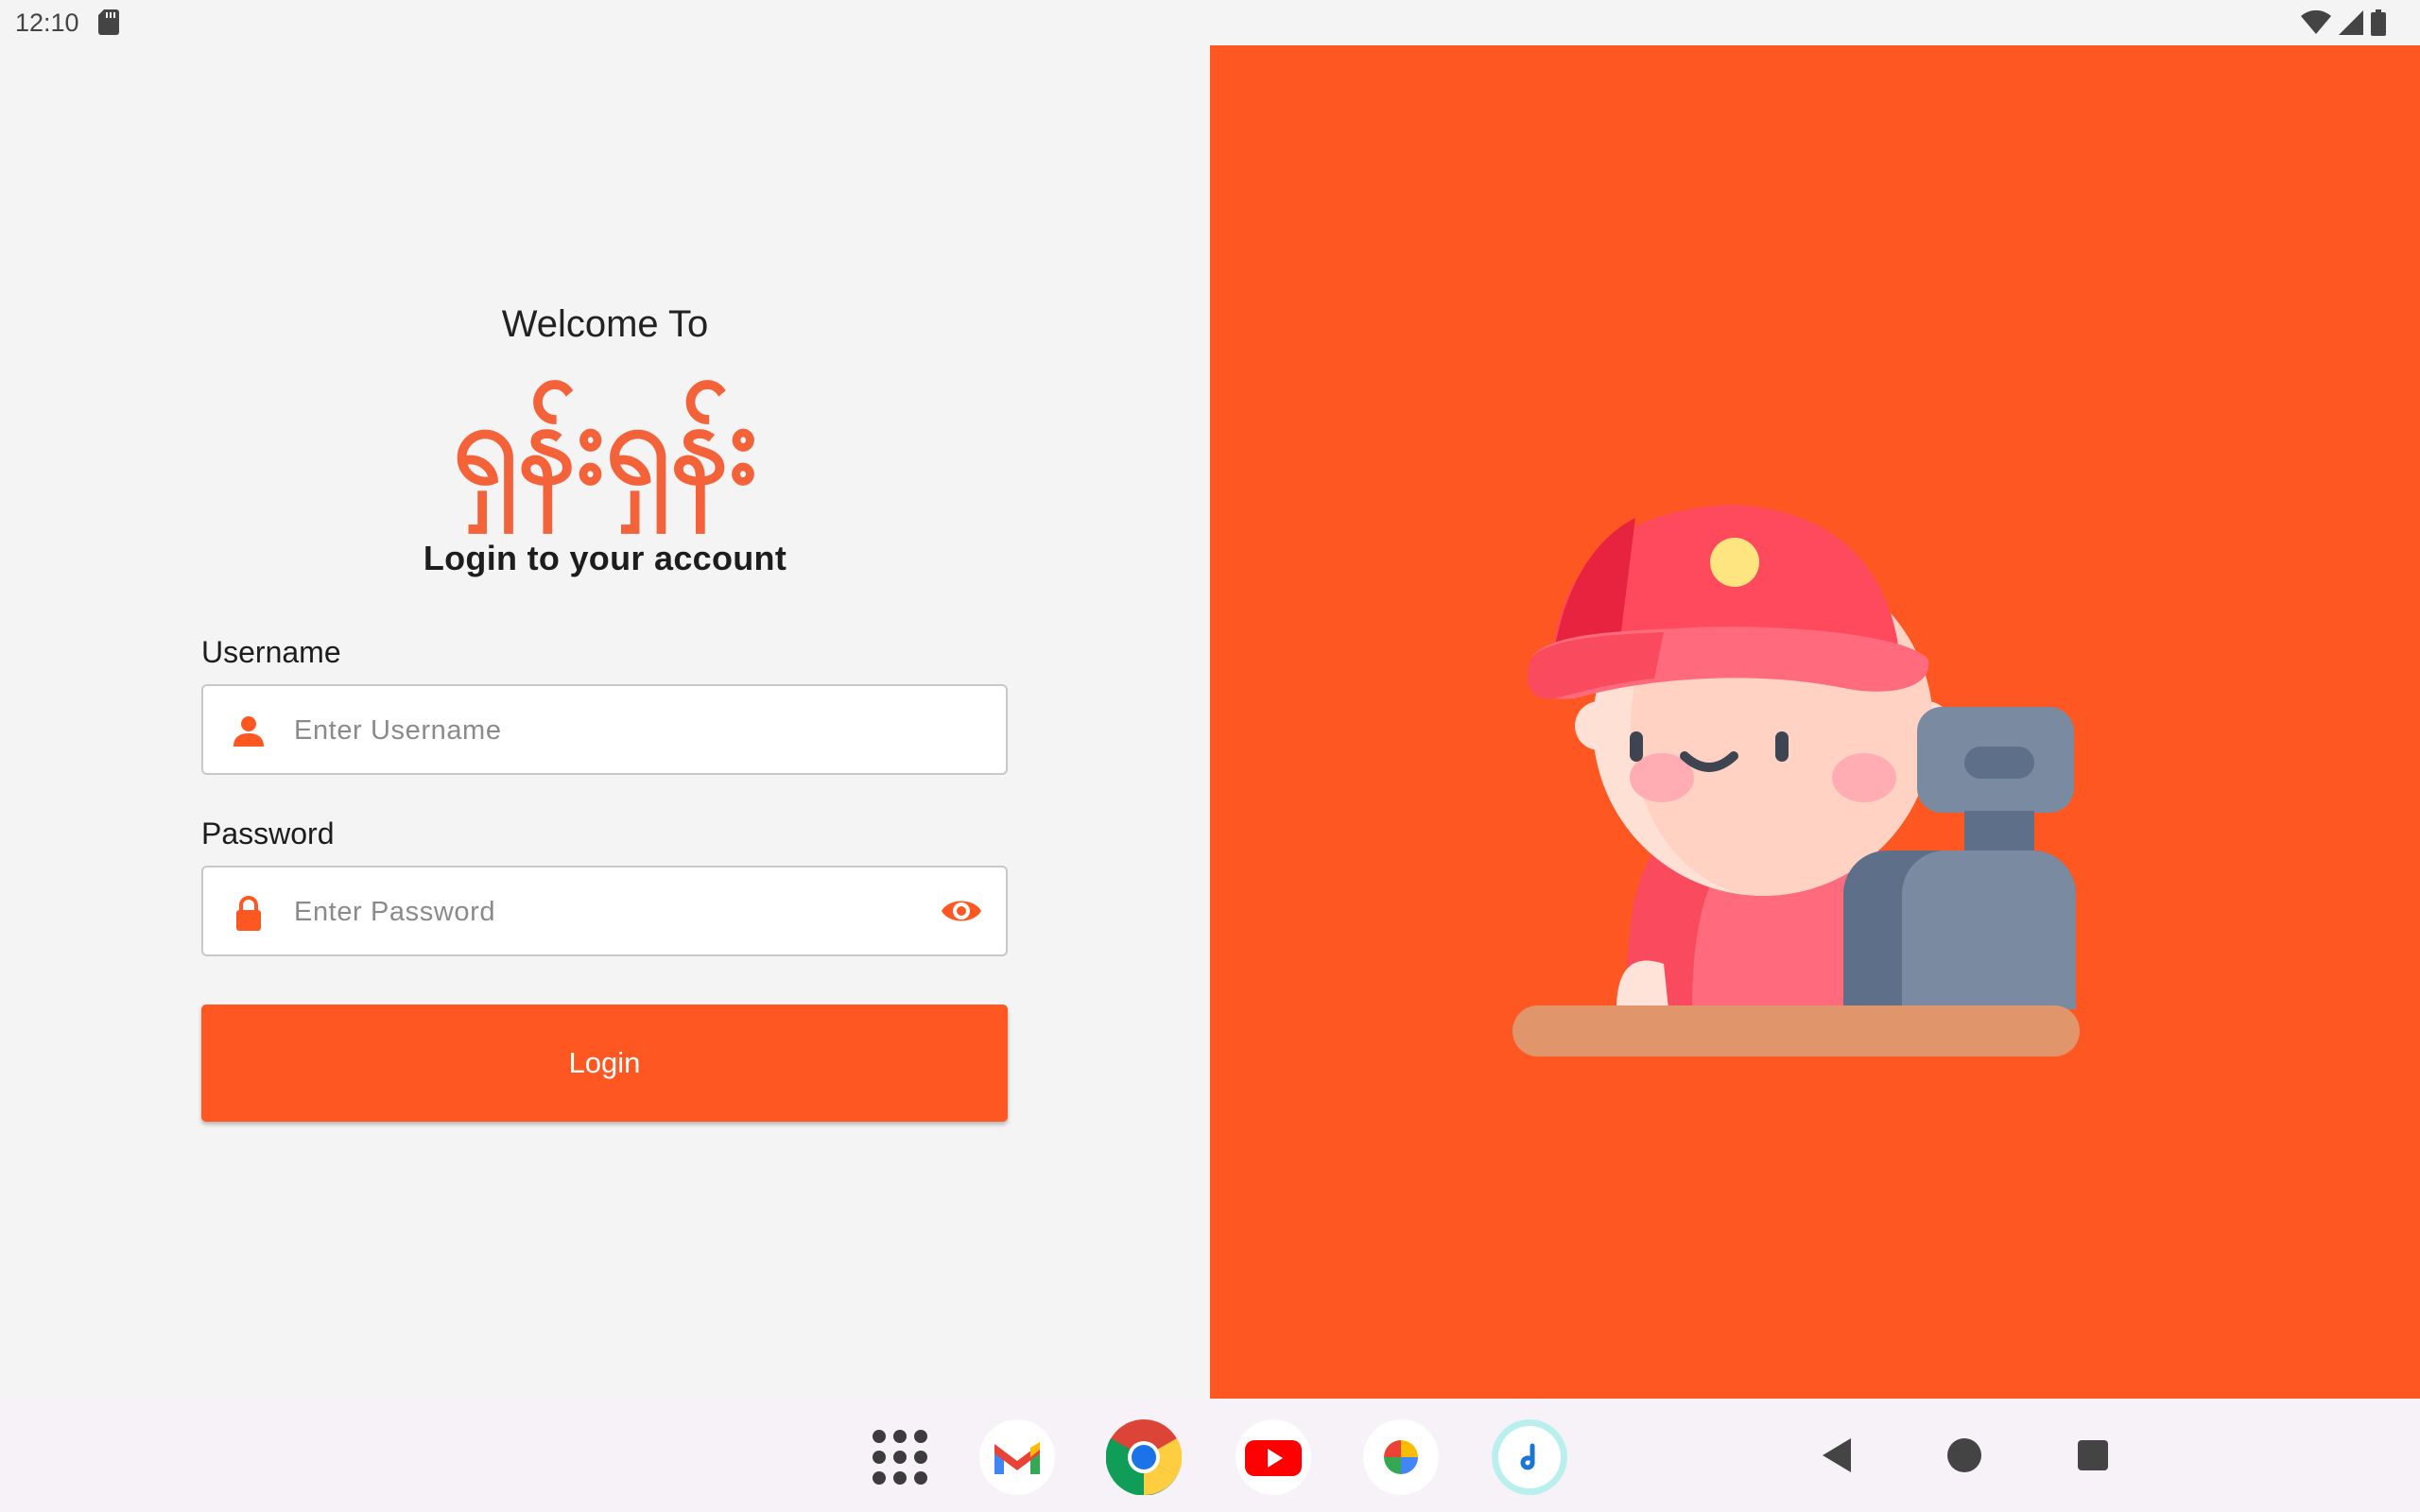 This screenshot has height=1512, width=2420. Describe the element at coordinates (249, 913) in the screenshot. I see `lock-icon` at that location.